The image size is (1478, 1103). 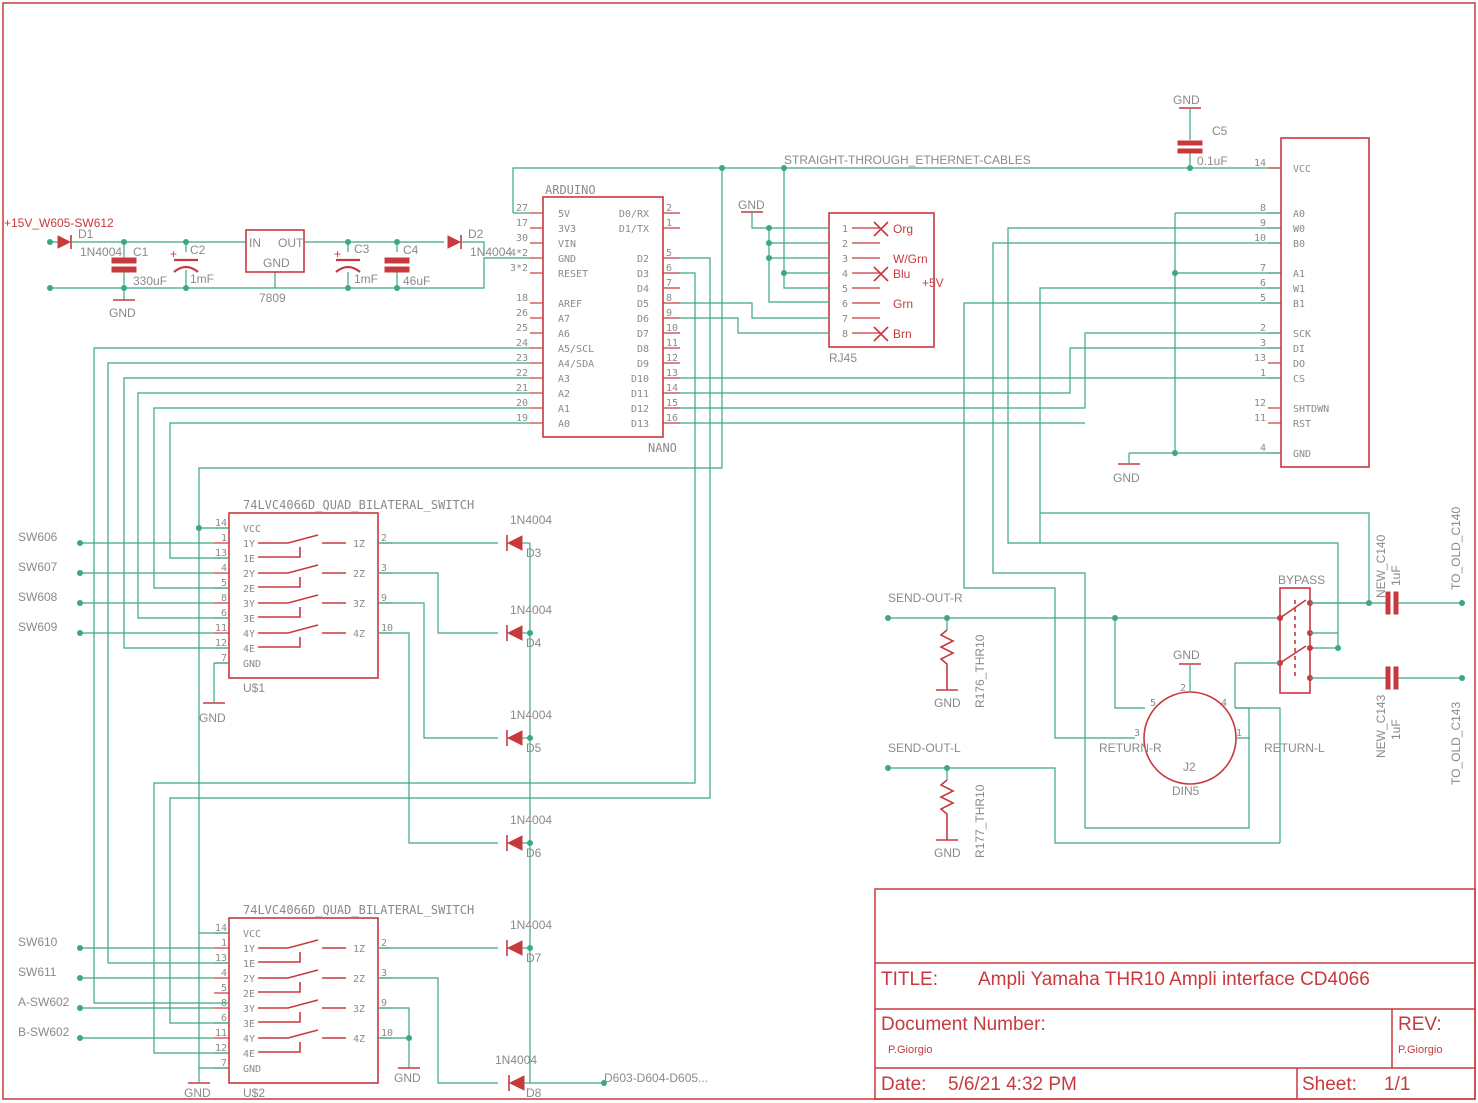 What do you see at coordinates (1260, 163) in the screenshot?
I see `pot-pin-number: 14` at bounding box center [1260, 163].